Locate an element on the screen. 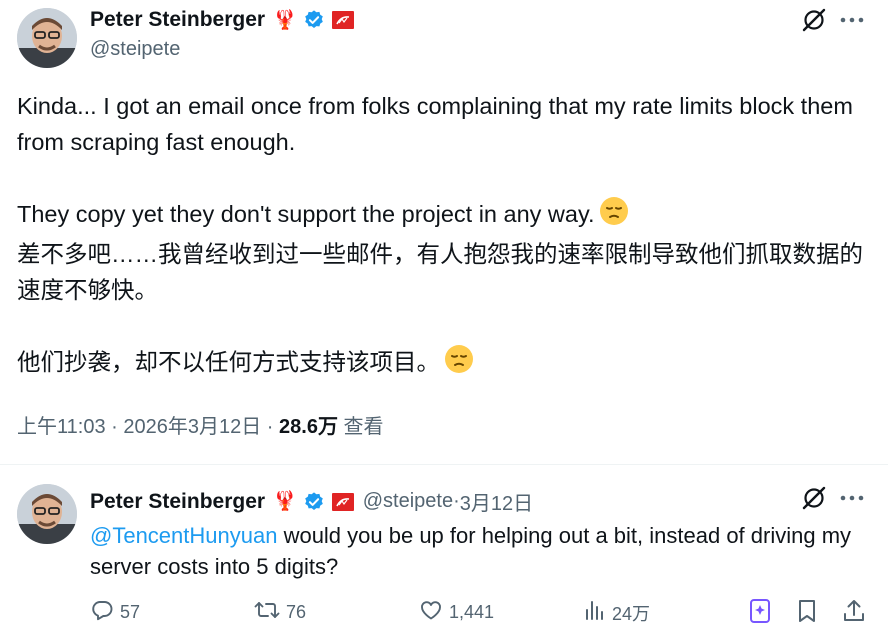 The height and width of the screenshot is (638, 888). divider is located at coordinates (444, 464).